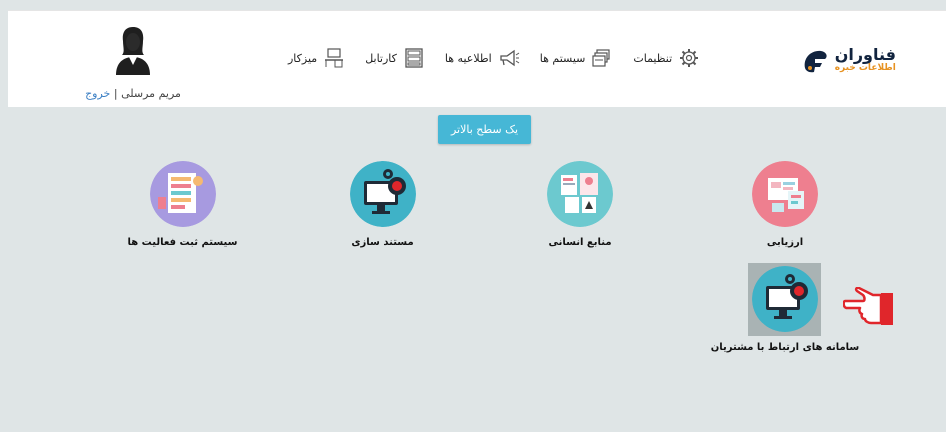  I want to click on tile-documentation-label: مستند سازی, so click(382, 242).